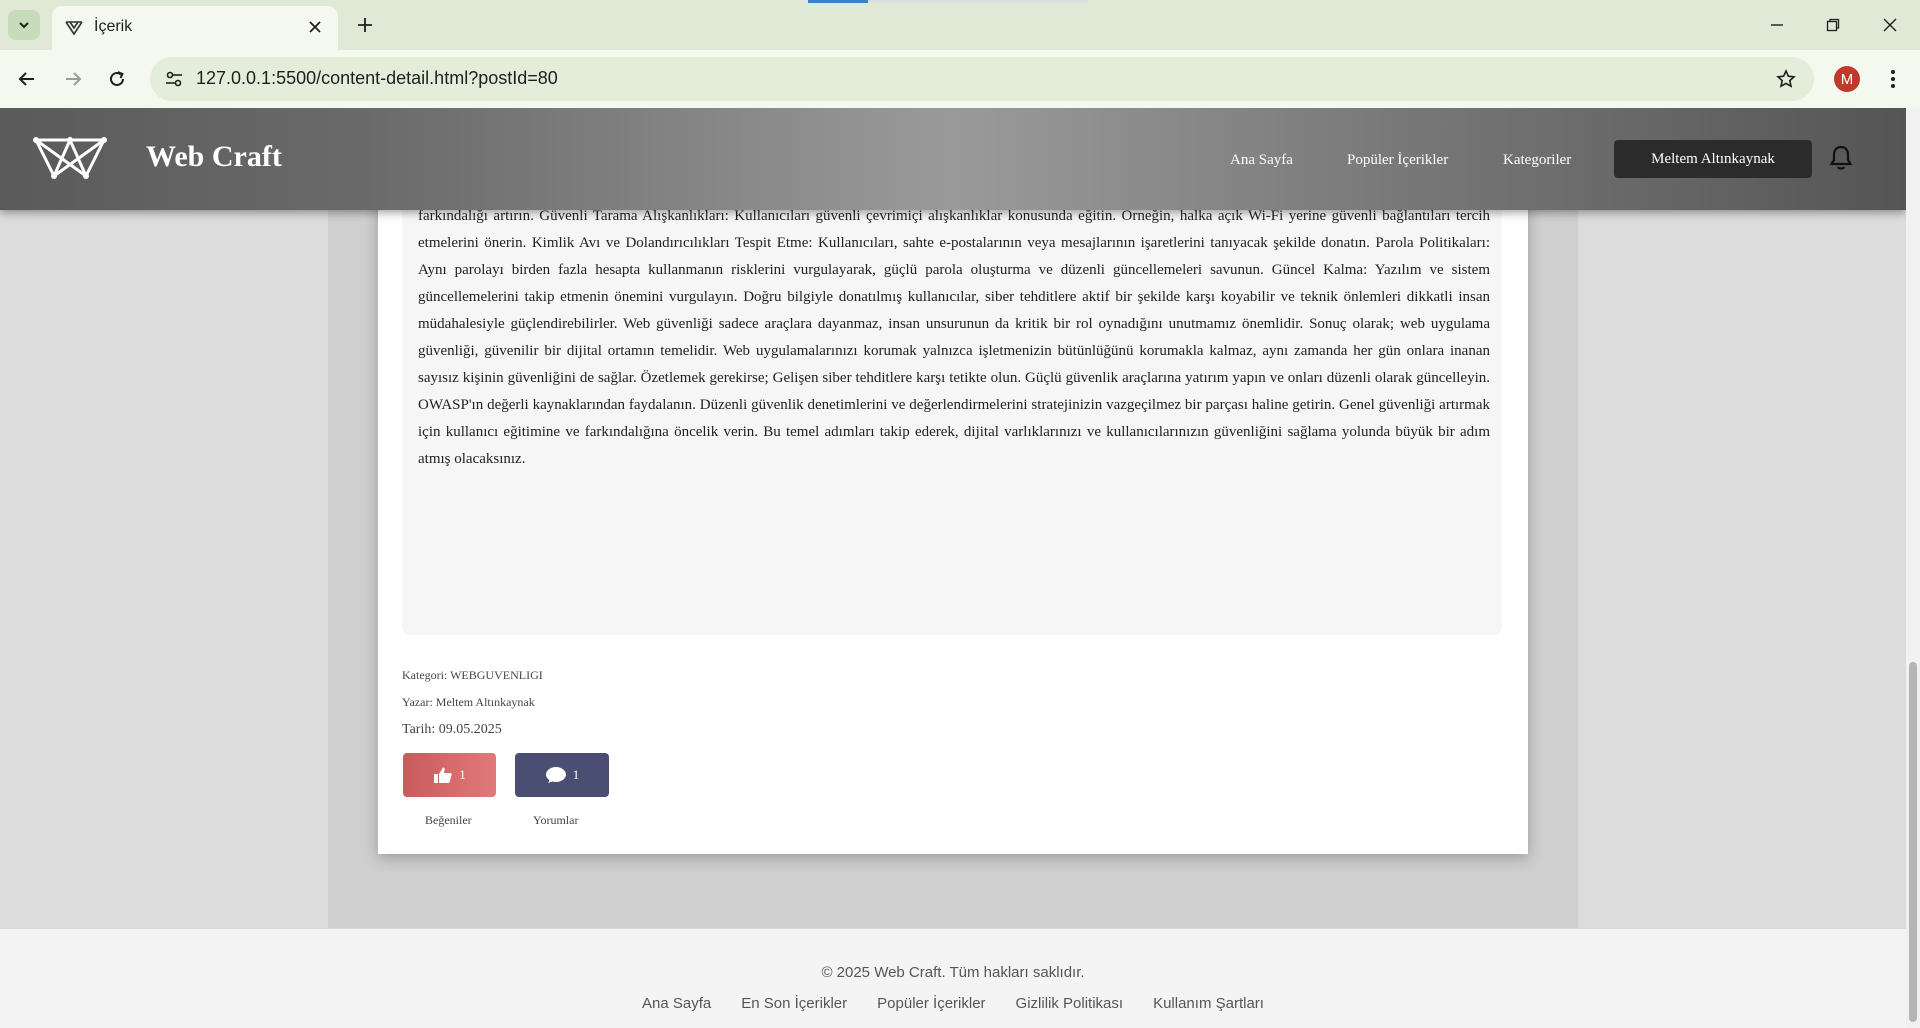  Describe the element at coordinates (27, 79) in the screenshot. I see `back-arrow-icon` at that location.